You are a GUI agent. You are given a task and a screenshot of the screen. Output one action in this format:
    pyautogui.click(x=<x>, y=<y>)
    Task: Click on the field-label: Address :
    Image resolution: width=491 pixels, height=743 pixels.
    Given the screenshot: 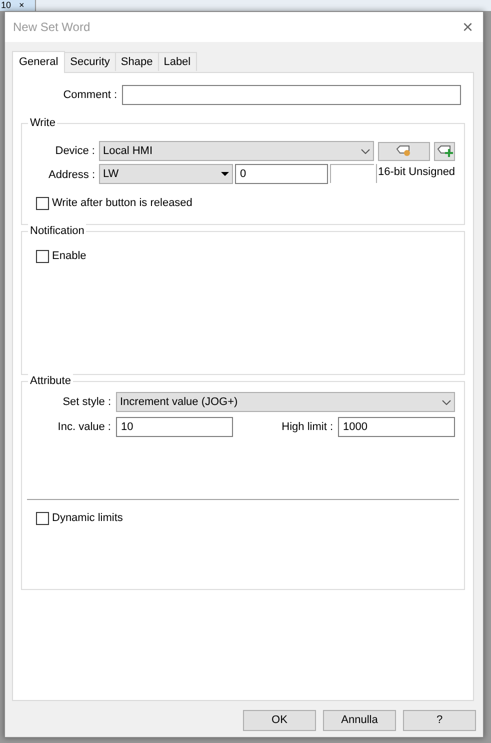 What is the action you would take?
    pyautogui.click(x=71, y=175)
    